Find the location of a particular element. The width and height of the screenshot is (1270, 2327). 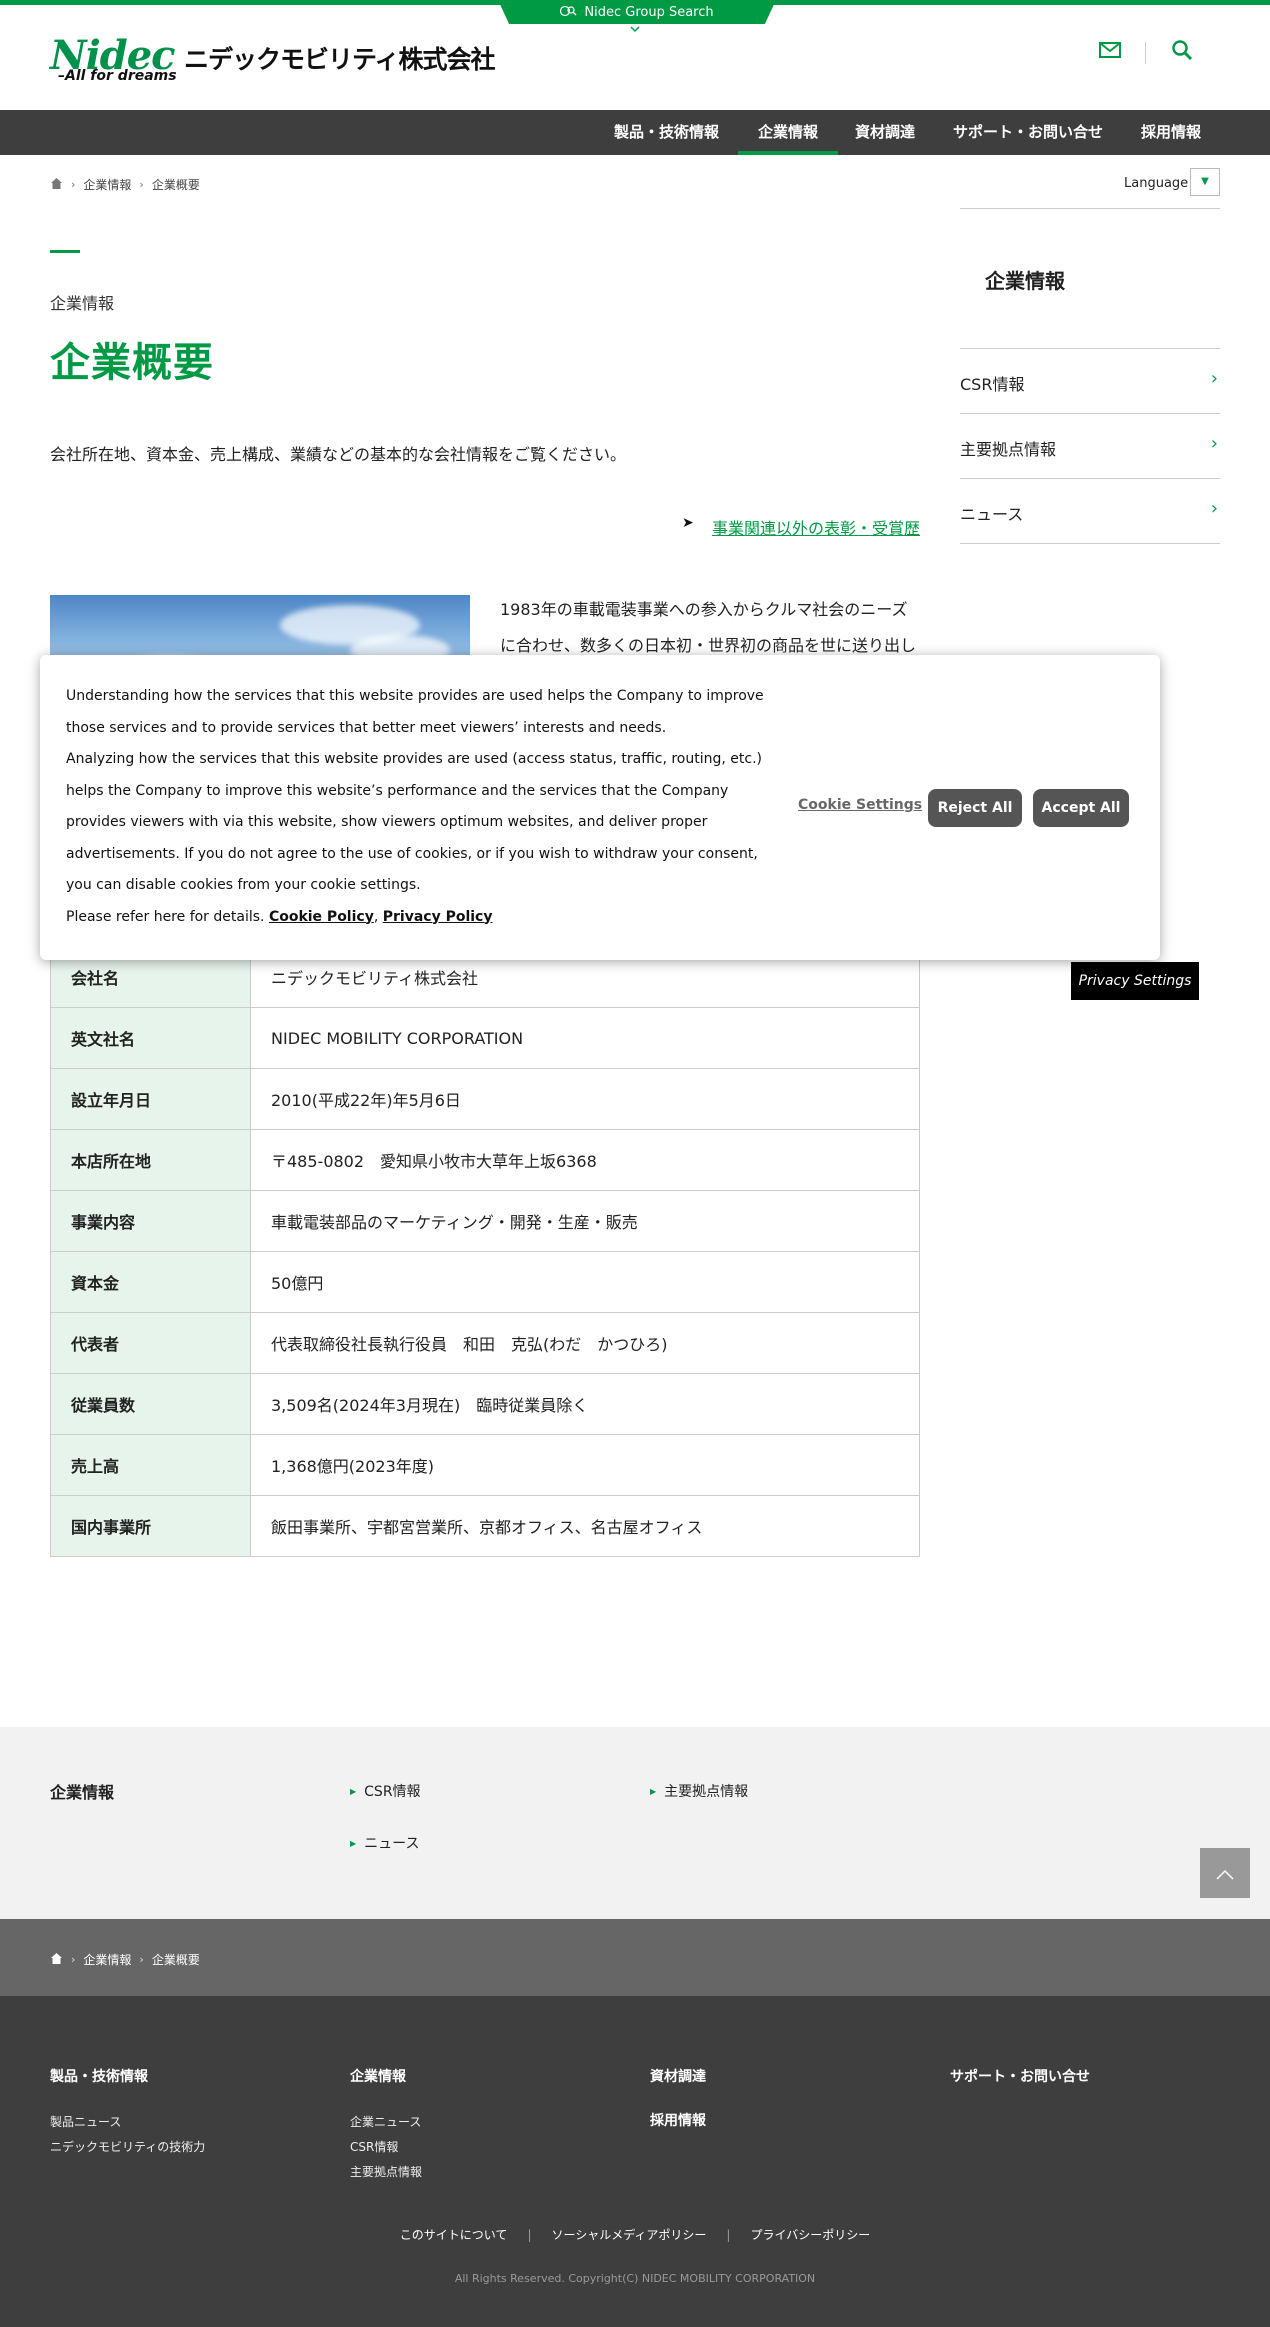

page-kicker: 企業情報 is located at coordinates (82, 303).